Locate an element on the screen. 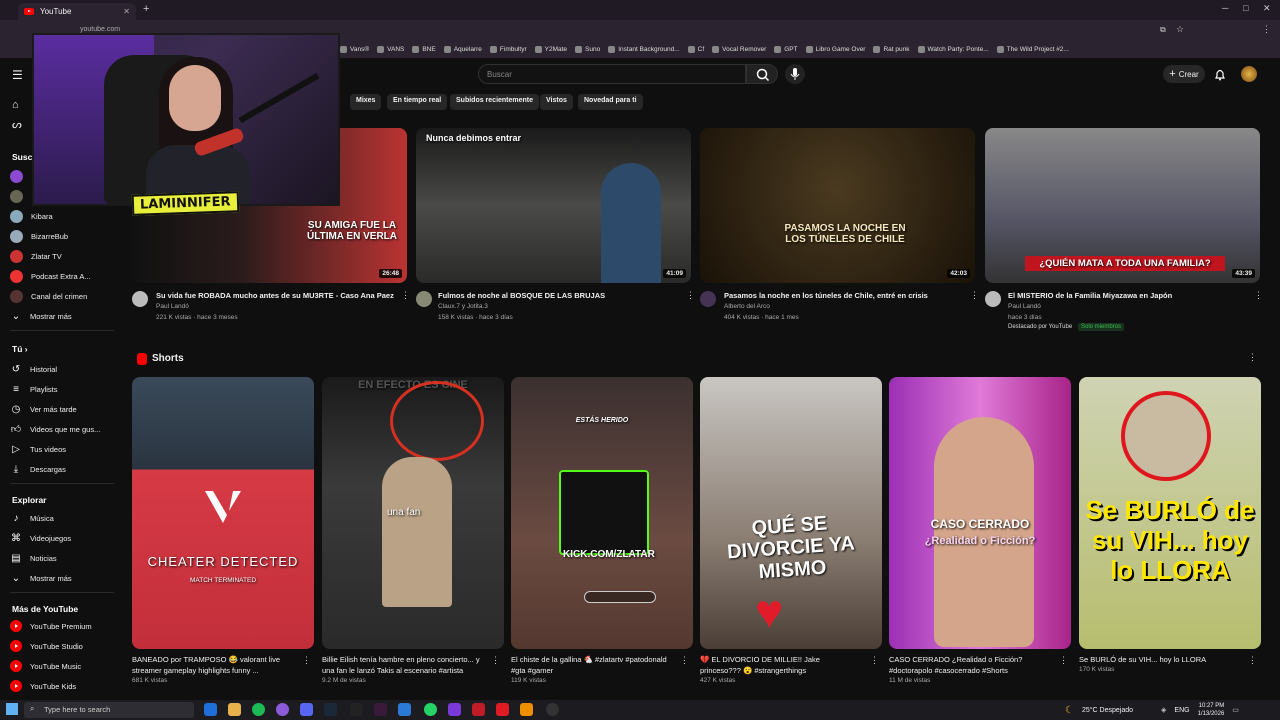  language-indicator: ENG is located at coordinates (1181, 710).